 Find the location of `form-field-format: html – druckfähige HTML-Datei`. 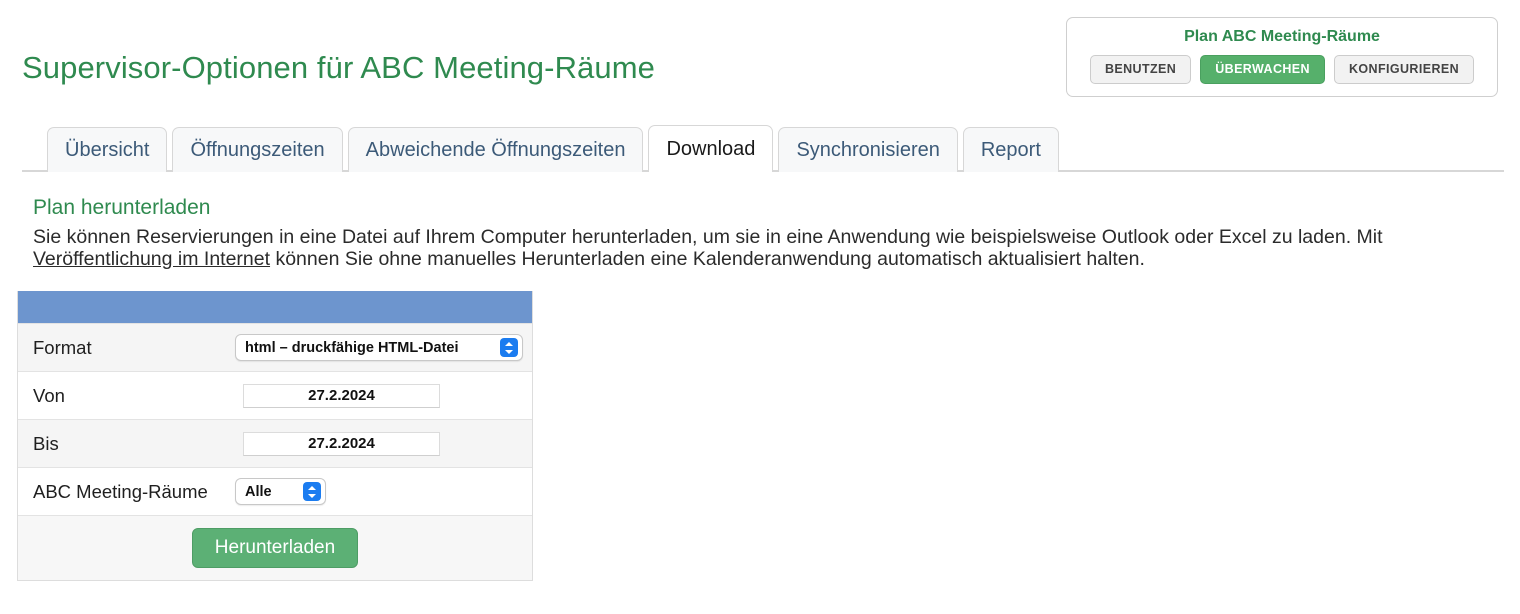

form-field-format: html – druckfähige HTML-Datei is located at coordinates (383, 347).